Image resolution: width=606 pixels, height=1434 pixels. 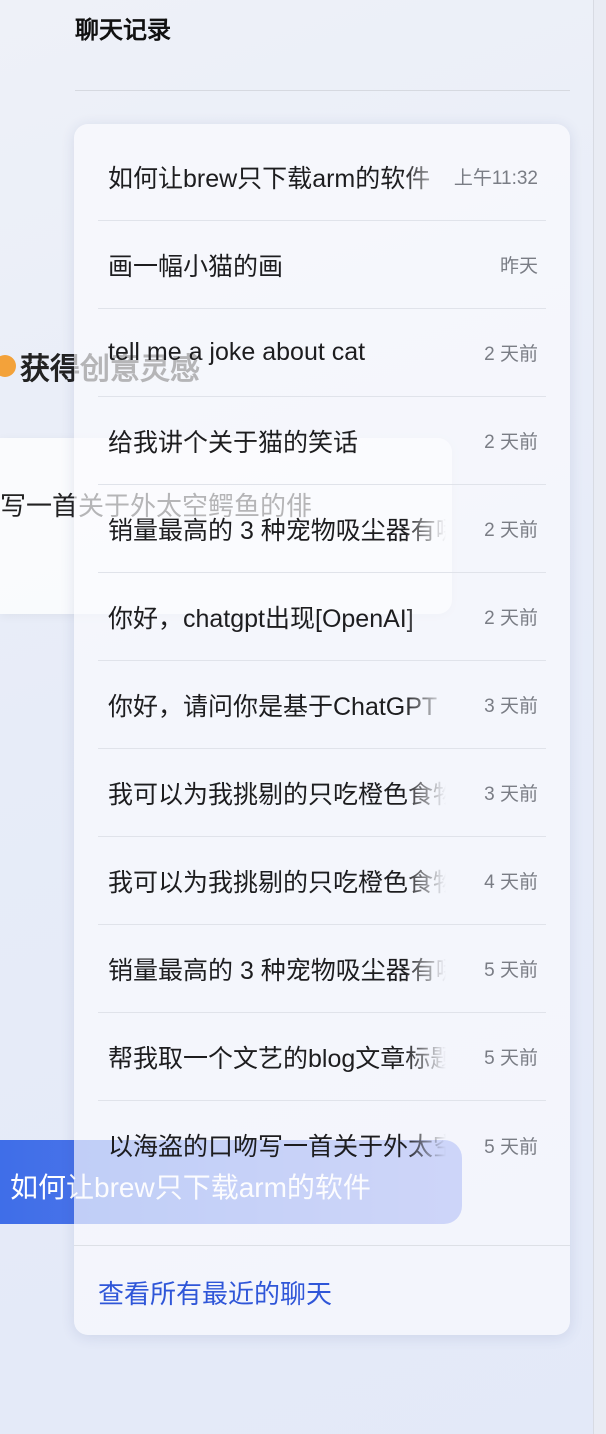 I want to click on history-item: 帮我取一个文艺的blog文章标题 5 天前, so click(x=322, y=1057).